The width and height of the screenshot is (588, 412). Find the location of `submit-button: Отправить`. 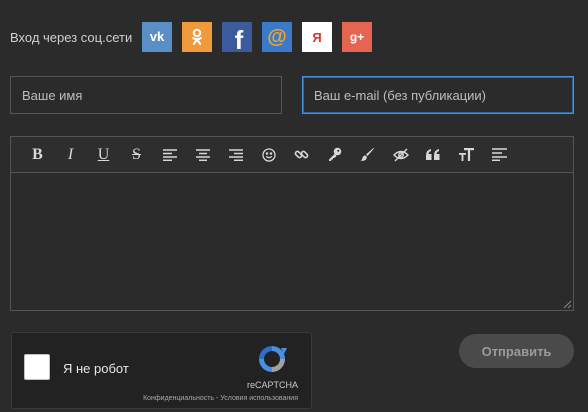

submit-button: Отправить is located at coordinates (516, 351).